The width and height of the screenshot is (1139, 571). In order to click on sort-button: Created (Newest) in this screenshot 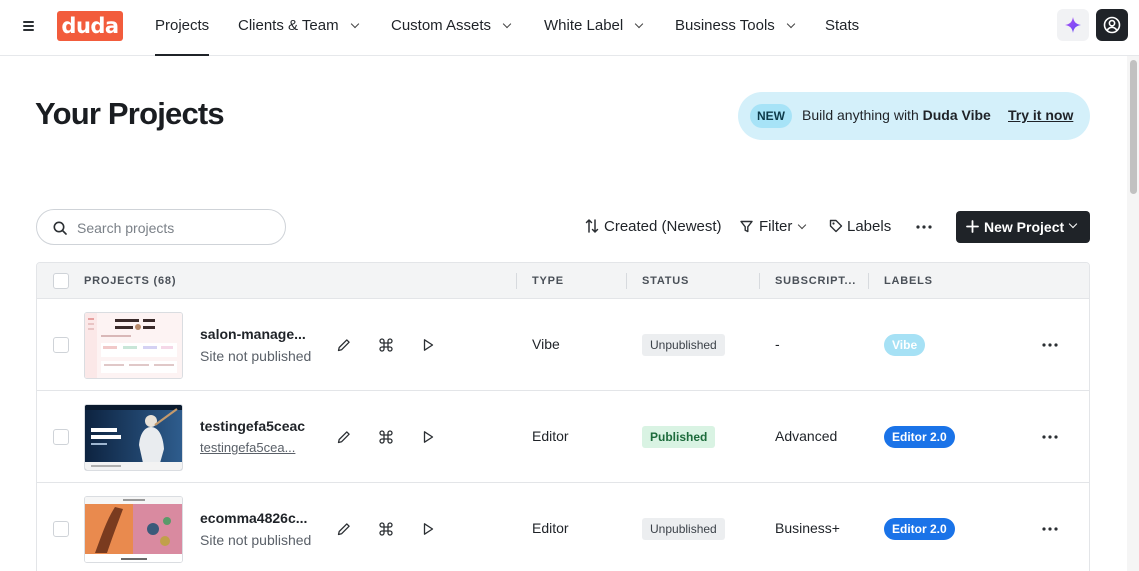, I will do `click(653, 227)`.